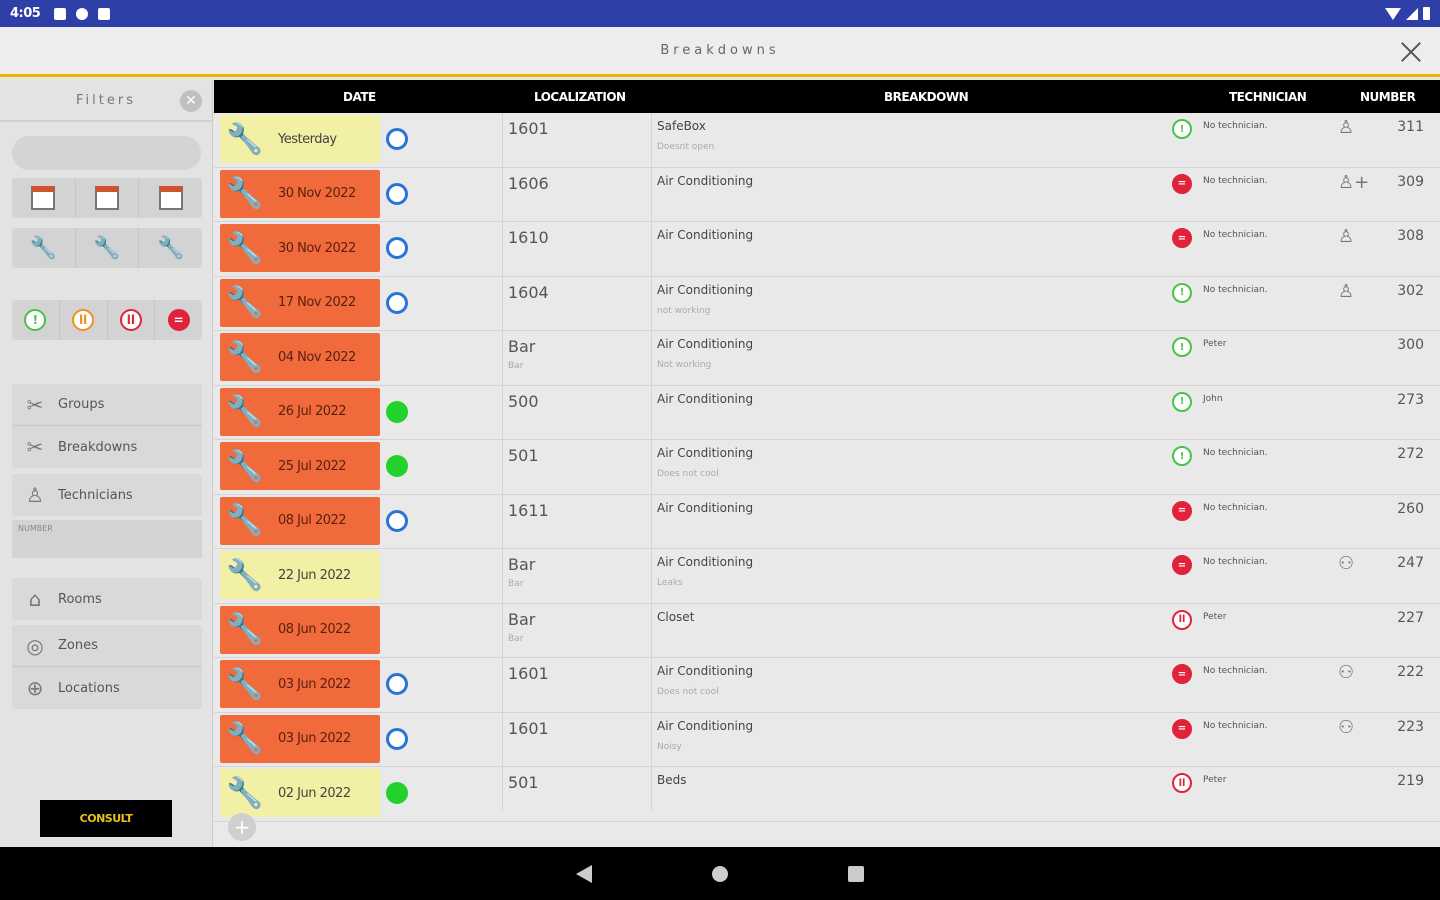 The height and width of the screenshot is (900, 1440). I want to click on date-text: 04 Nov 2022, so click(317, 357).